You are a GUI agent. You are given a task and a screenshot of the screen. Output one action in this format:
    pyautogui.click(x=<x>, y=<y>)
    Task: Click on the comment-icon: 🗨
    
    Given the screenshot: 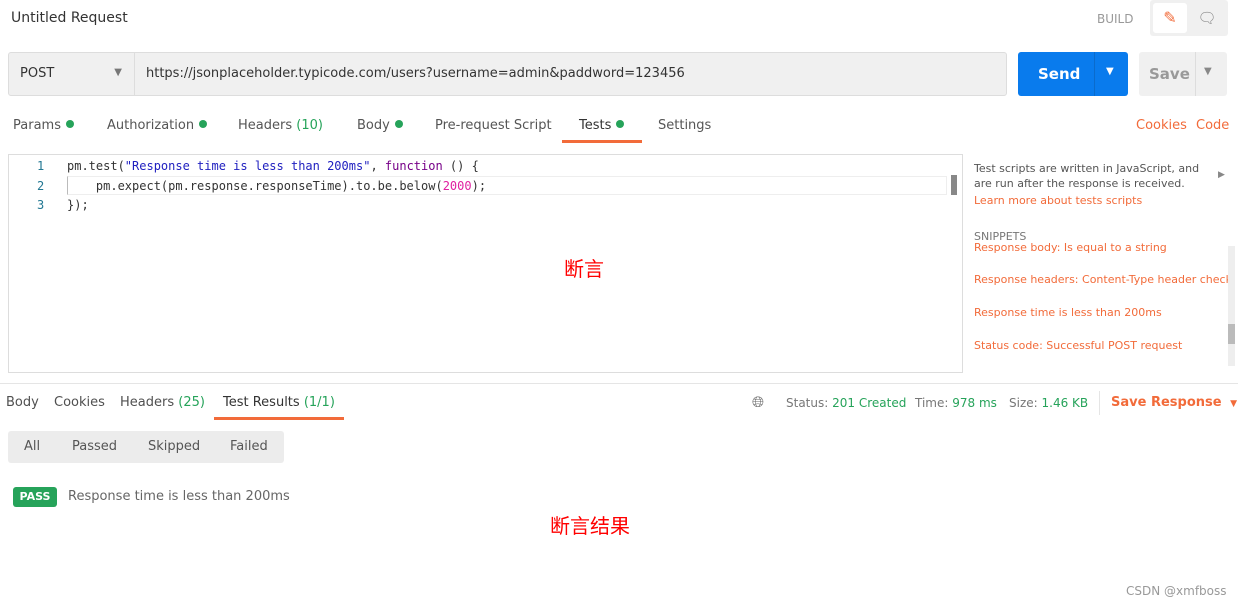 What is the action you would take?
    pyautogui.click(x=1207, y=18)
    